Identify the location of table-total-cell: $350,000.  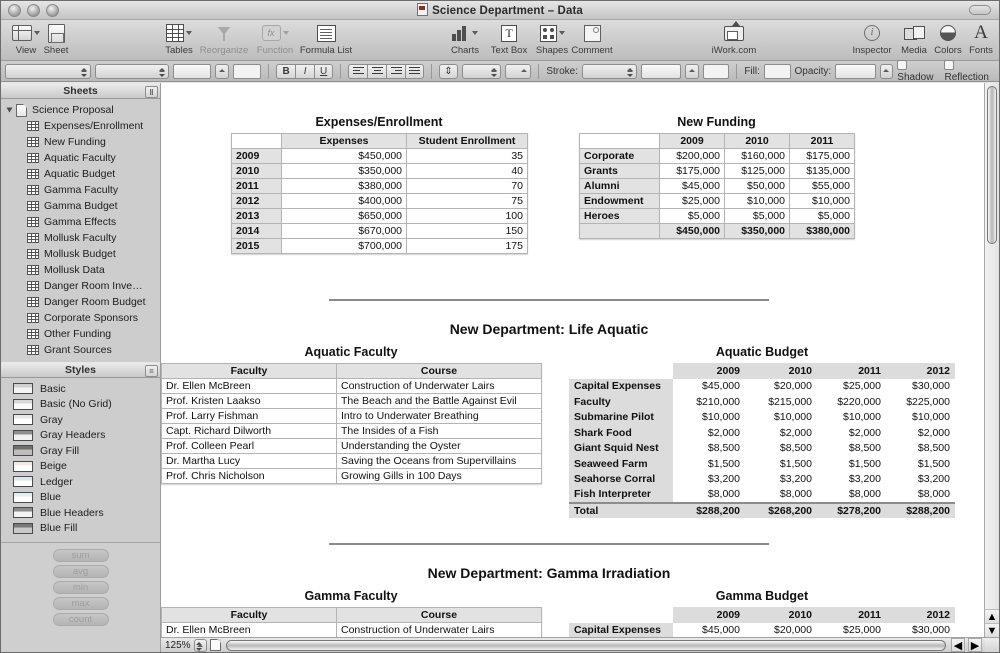
(757, 231).